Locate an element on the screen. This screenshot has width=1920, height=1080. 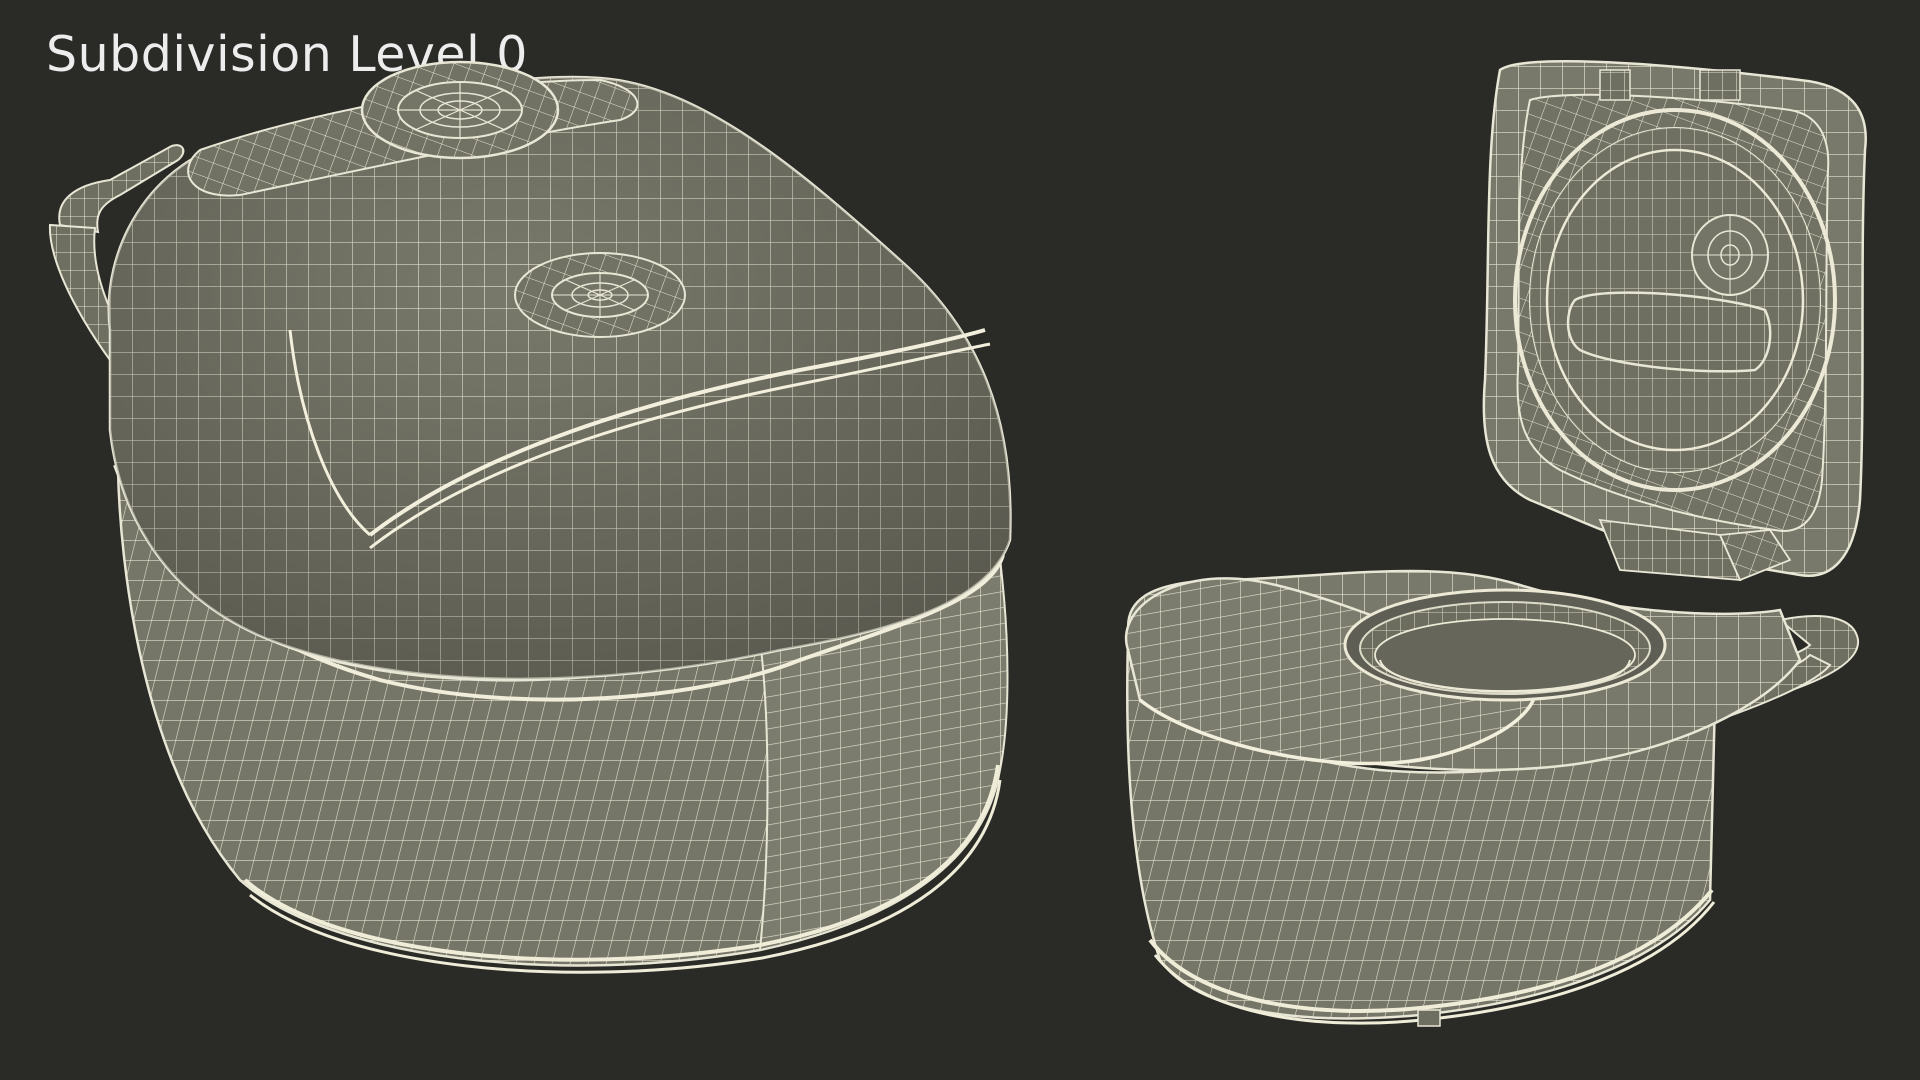
inner-lid-valve is located at coordinates (1730, 255).